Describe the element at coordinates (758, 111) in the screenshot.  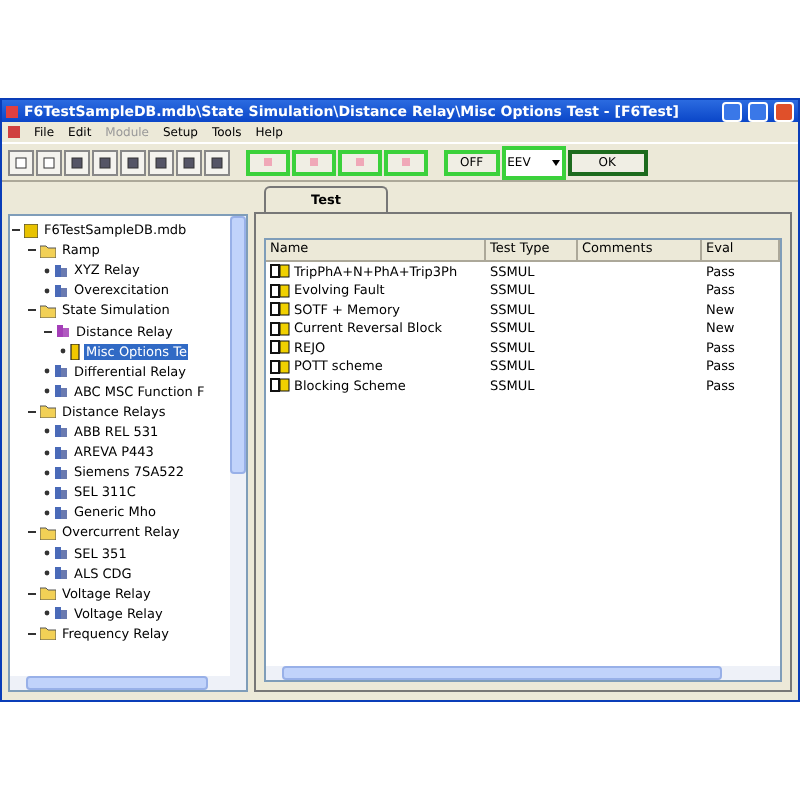
I see `maximize-button` at that location.